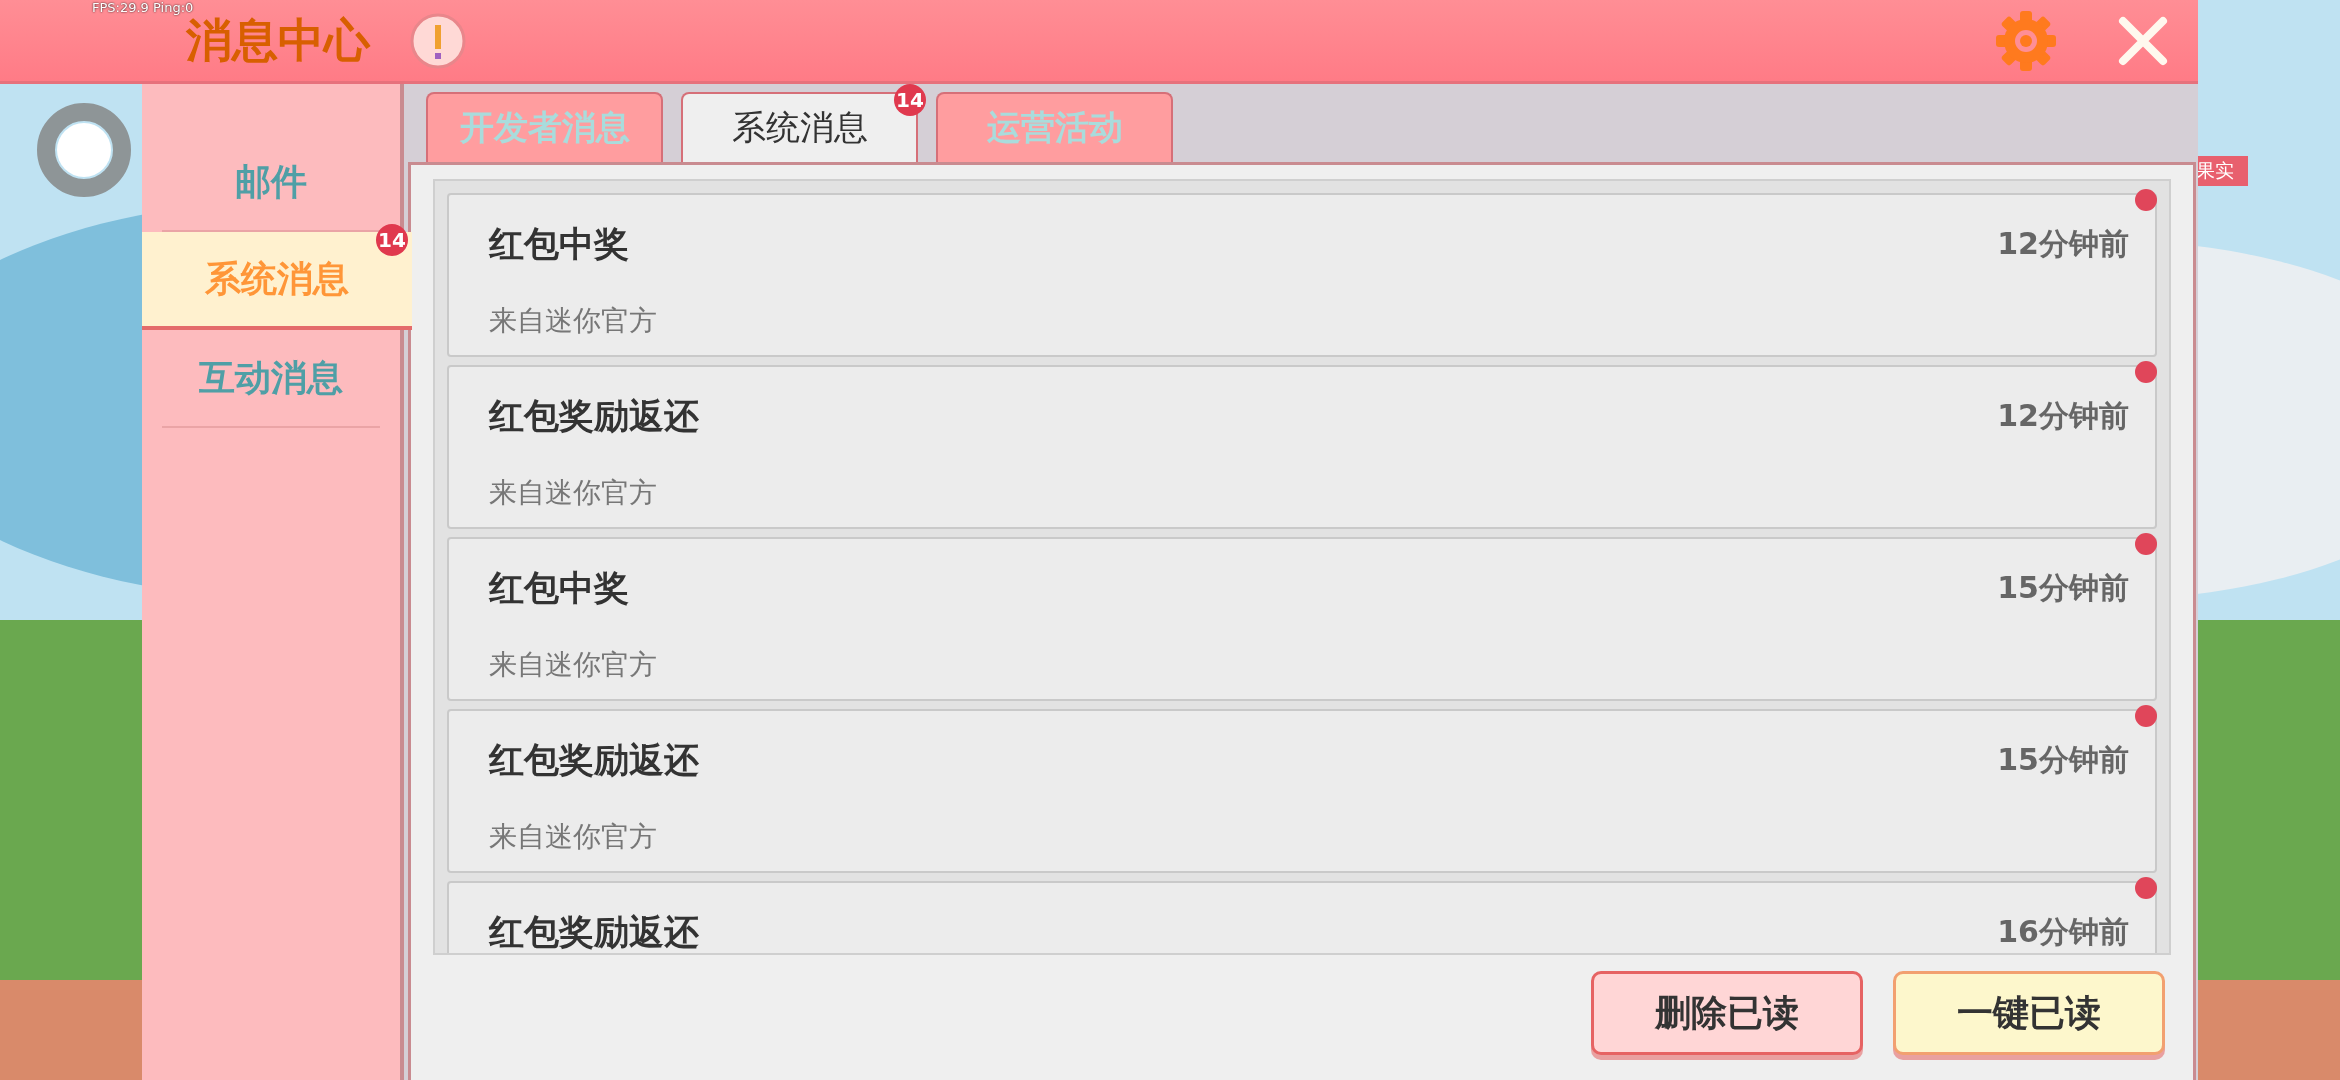 Image resolution: width=2340 pixels, height=1080 pixels. Describe the element at coordinates (910, 100) in the screenshot. I see `count-badge: 14` at that location.